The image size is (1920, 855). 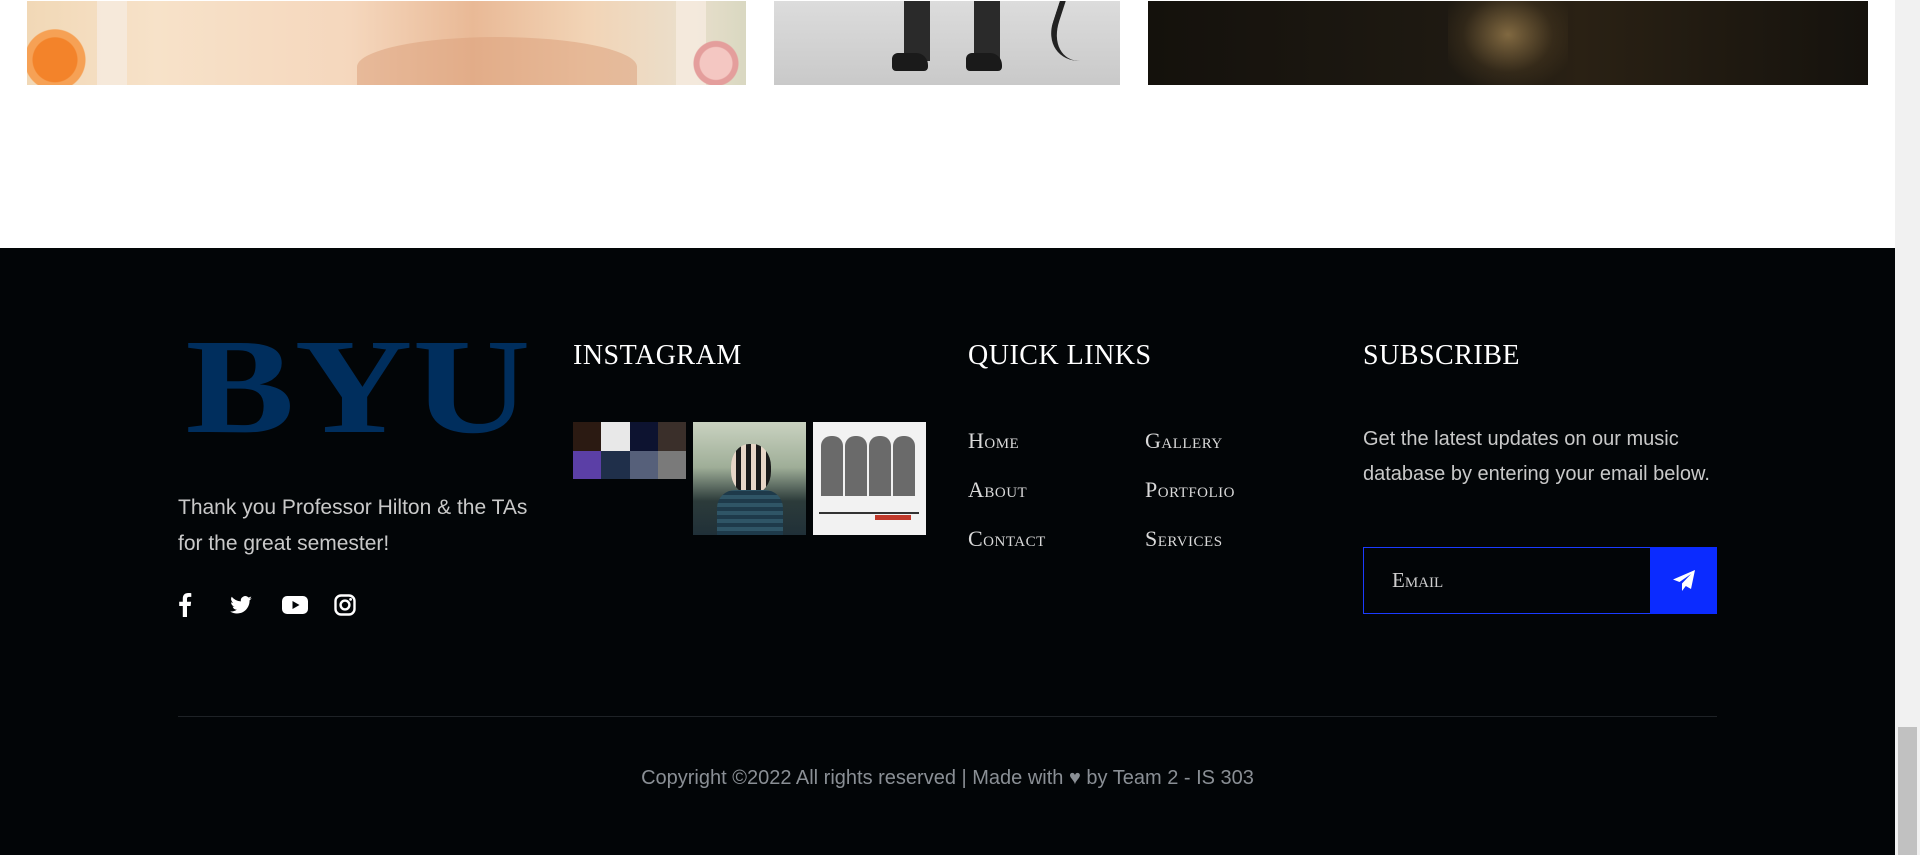 I want to click on social-links, so click(x=282, y=605).